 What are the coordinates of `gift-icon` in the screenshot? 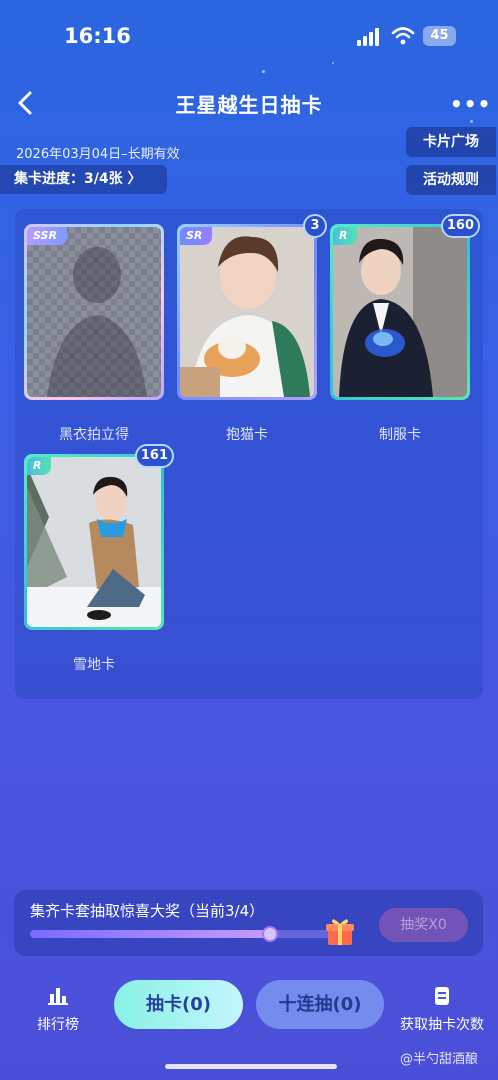 It's located at (340, 932).